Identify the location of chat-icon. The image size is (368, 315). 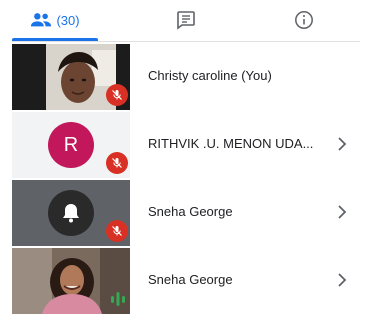
(186, 20).